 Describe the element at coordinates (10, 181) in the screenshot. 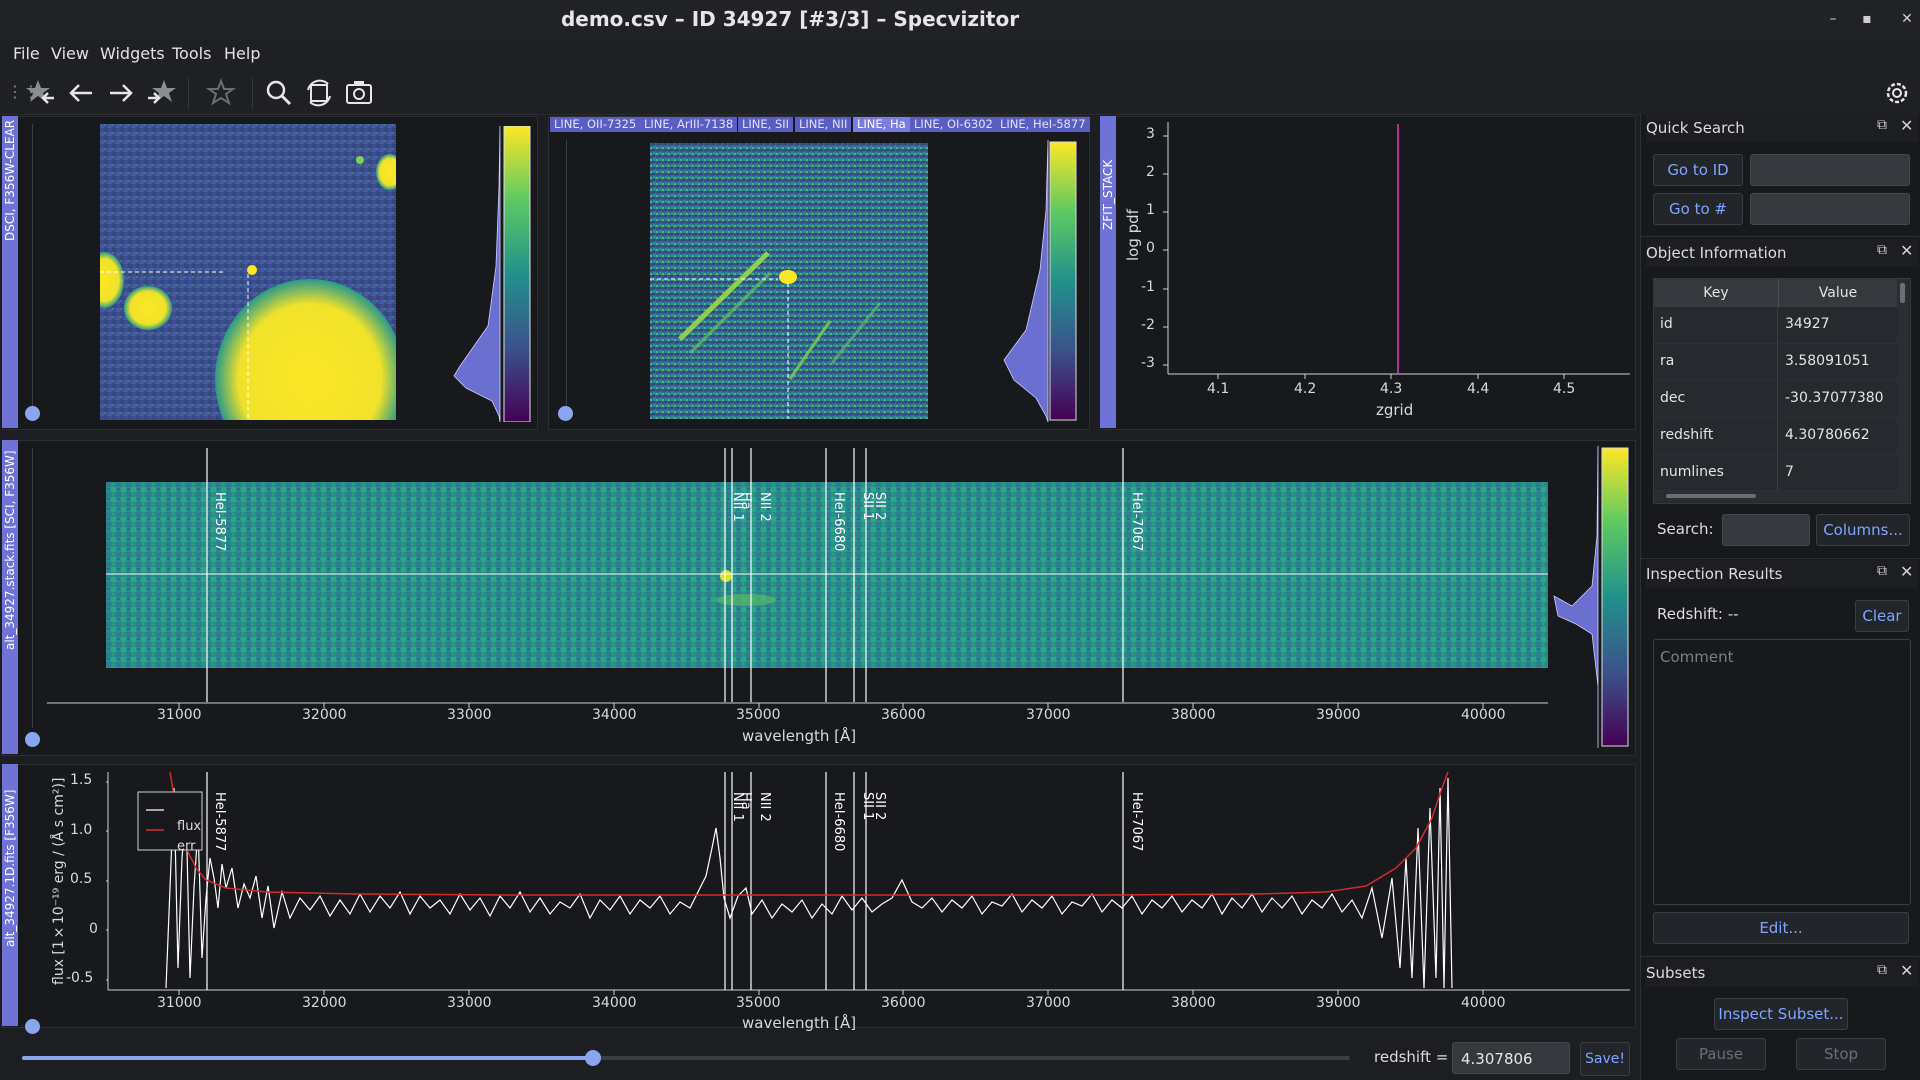

I see `image-panel-label: DSCI, F356W-CLEAR` at that location.